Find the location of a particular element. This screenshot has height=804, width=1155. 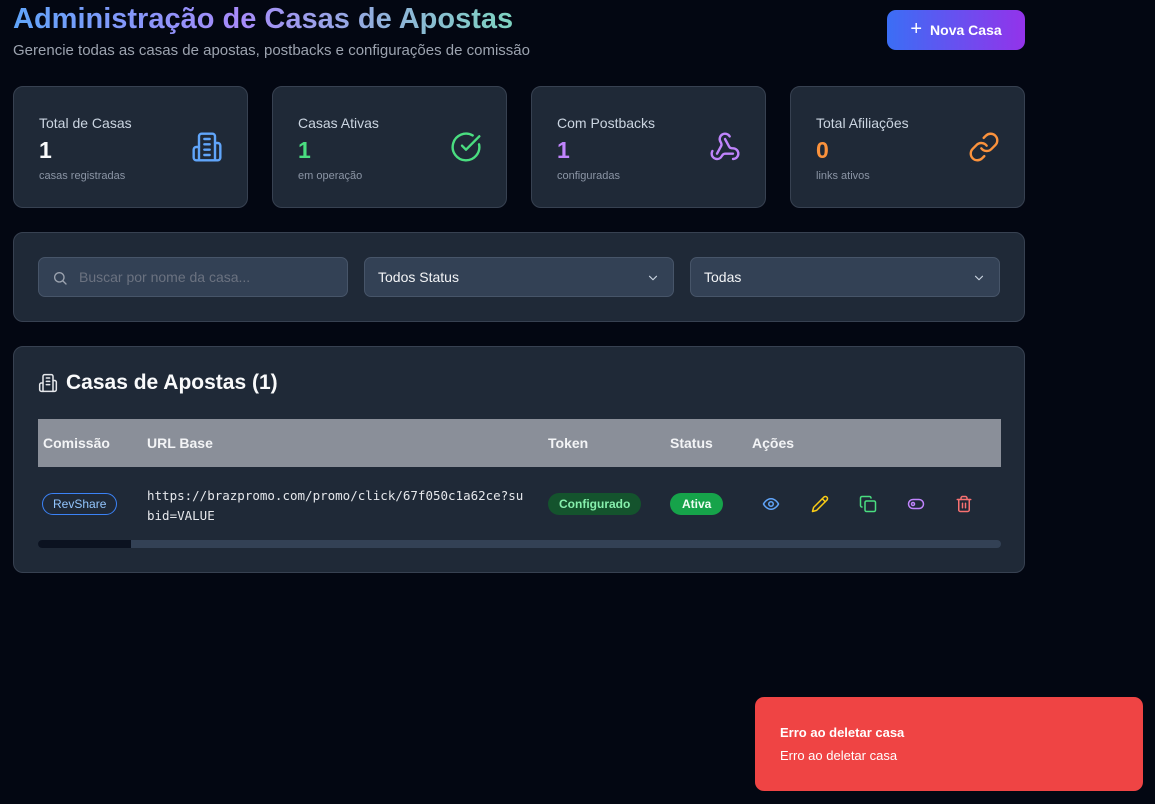

copy-icon is located at coordinates (868, 504).